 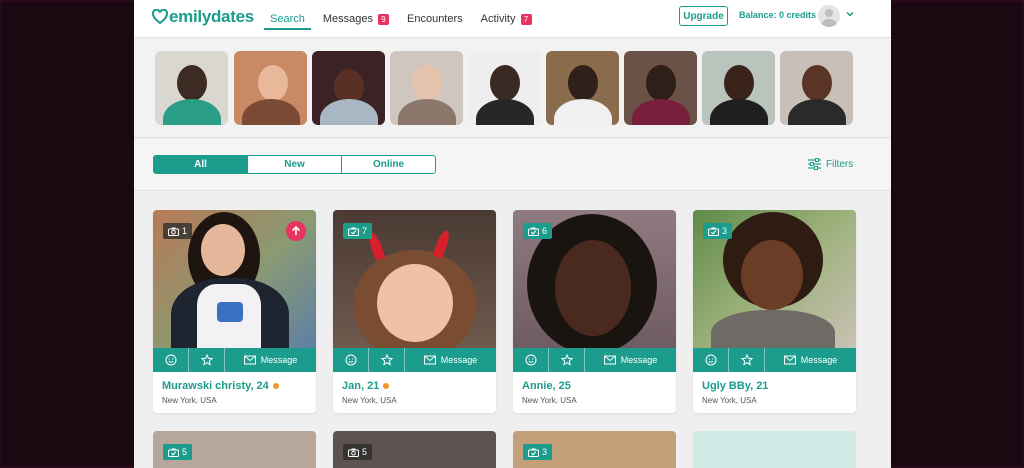 I want to click on filters-button: Filters, so click(x=830, y=164).